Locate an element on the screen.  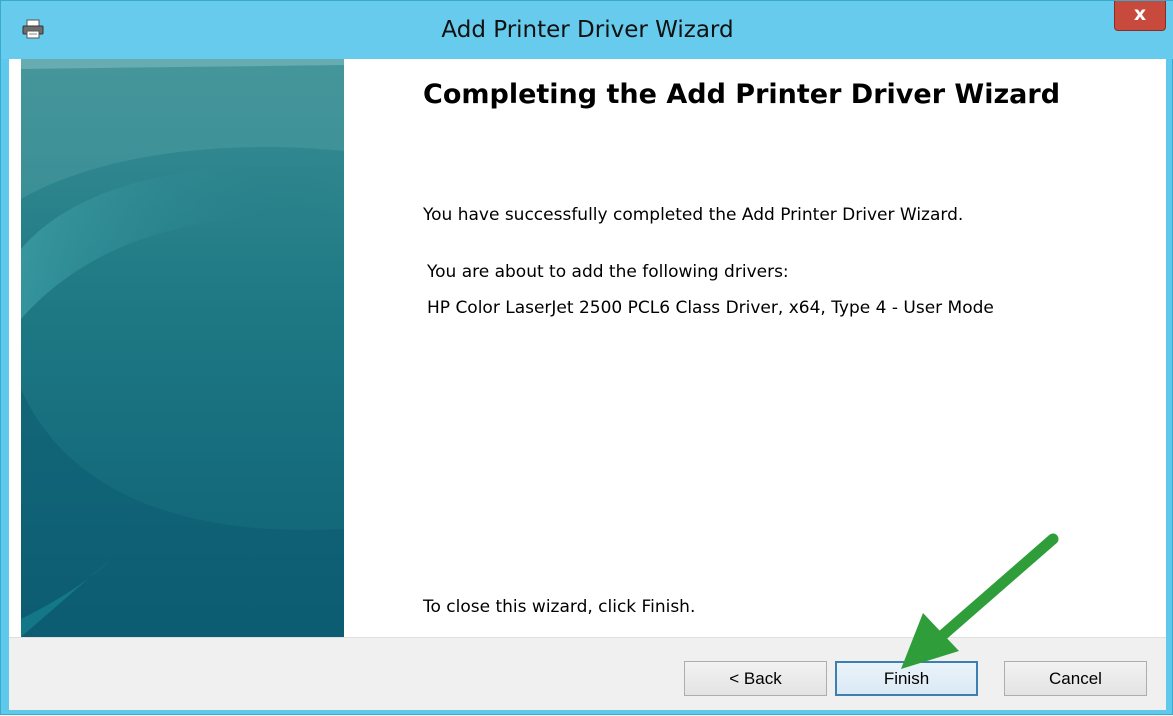
close-button: x is located at coordinates (1140, 16).